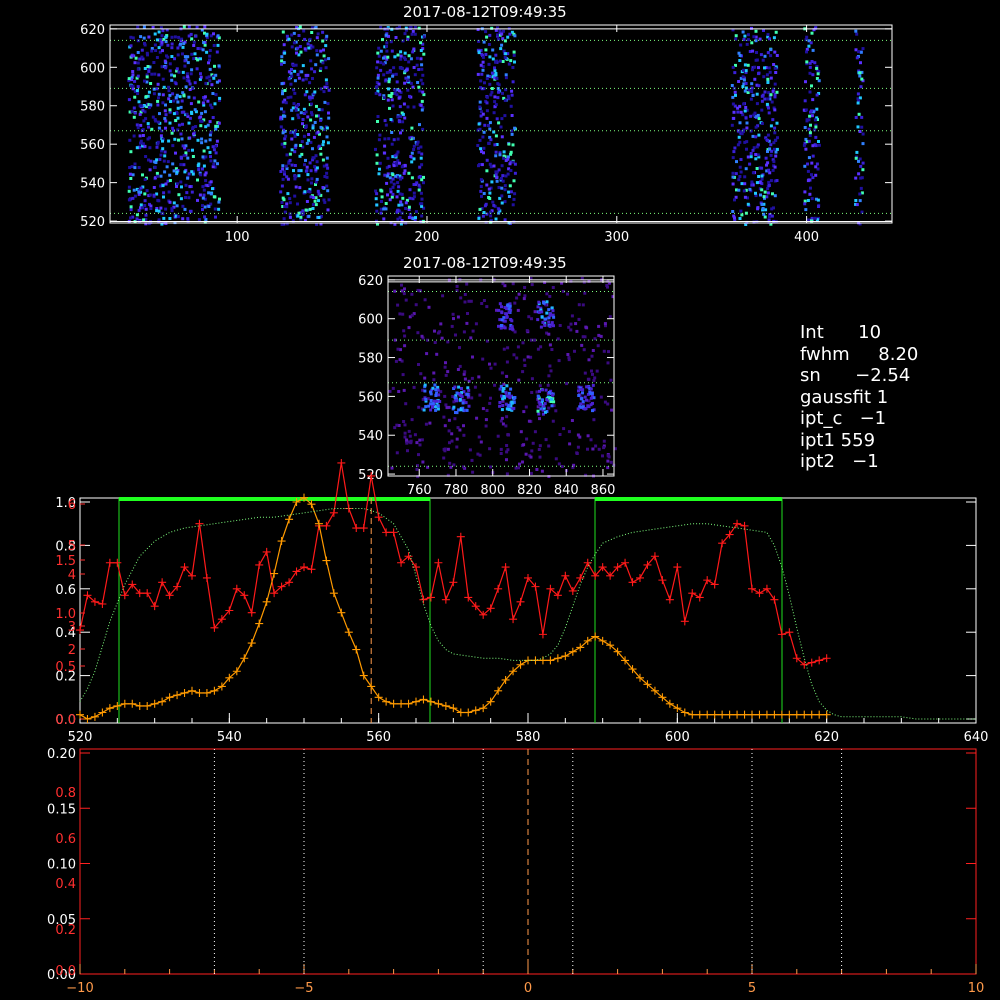  I want to click on x-tick-label: 600, so click(677, 737).